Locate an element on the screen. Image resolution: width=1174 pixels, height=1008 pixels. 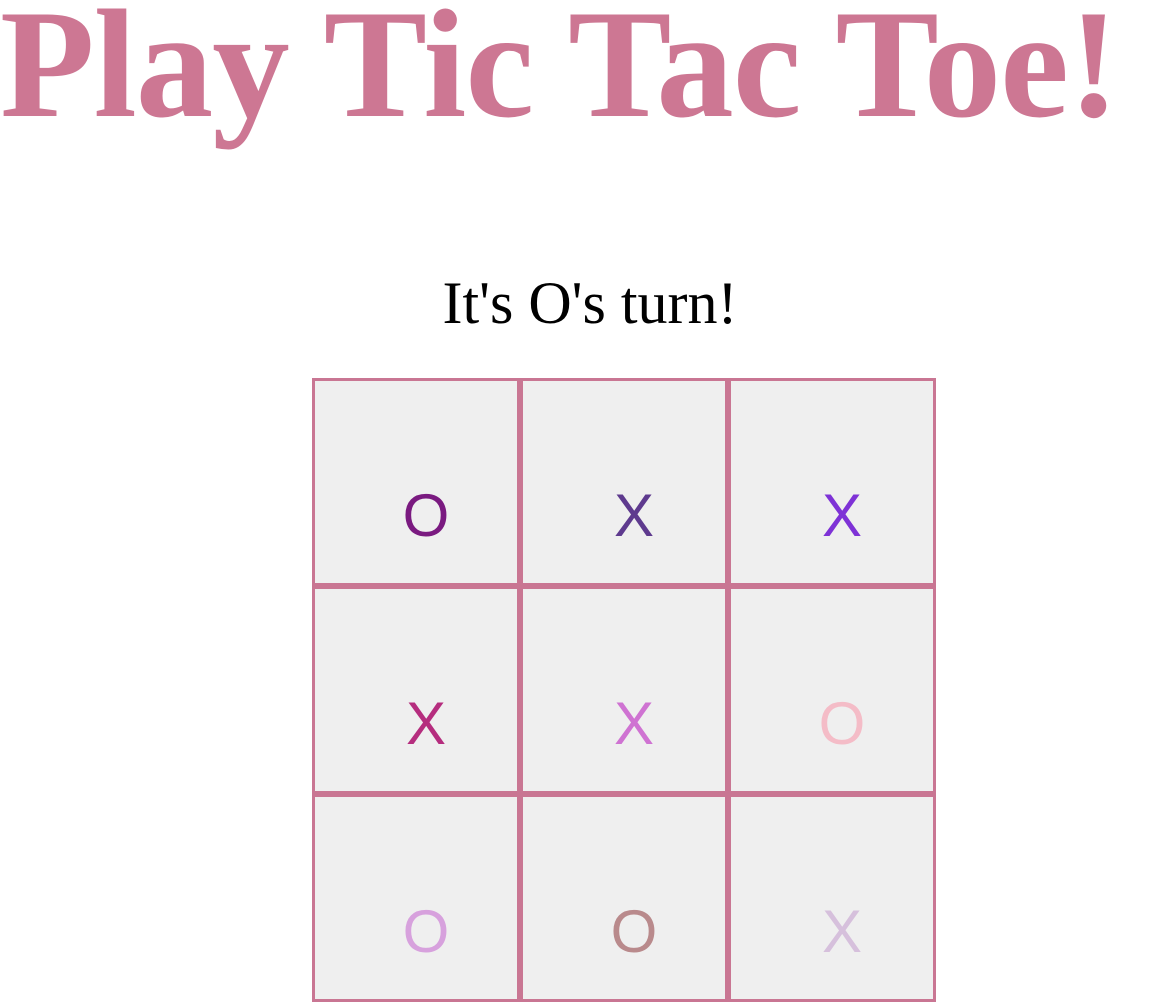
turn-status: It's O's turn! is located at coordinates (590, 303).